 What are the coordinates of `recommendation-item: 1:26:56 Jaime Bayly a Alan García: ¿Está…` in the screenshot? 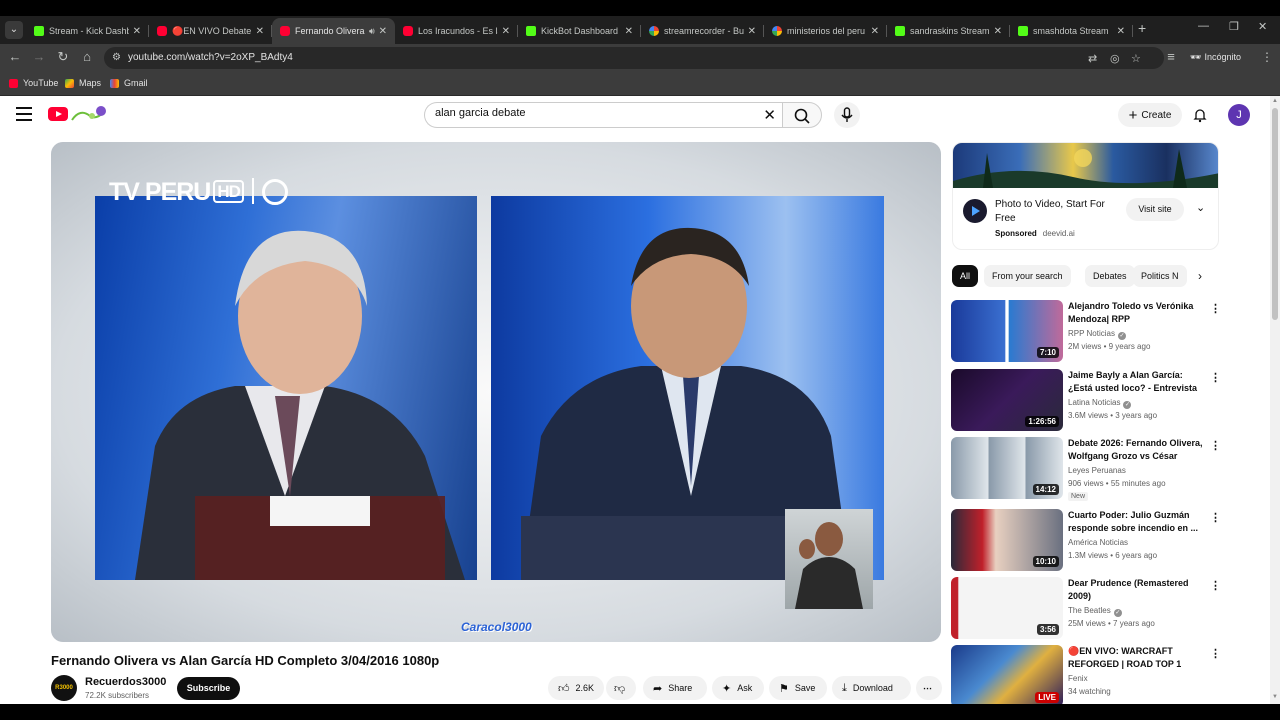 It's located at (1086, 400).